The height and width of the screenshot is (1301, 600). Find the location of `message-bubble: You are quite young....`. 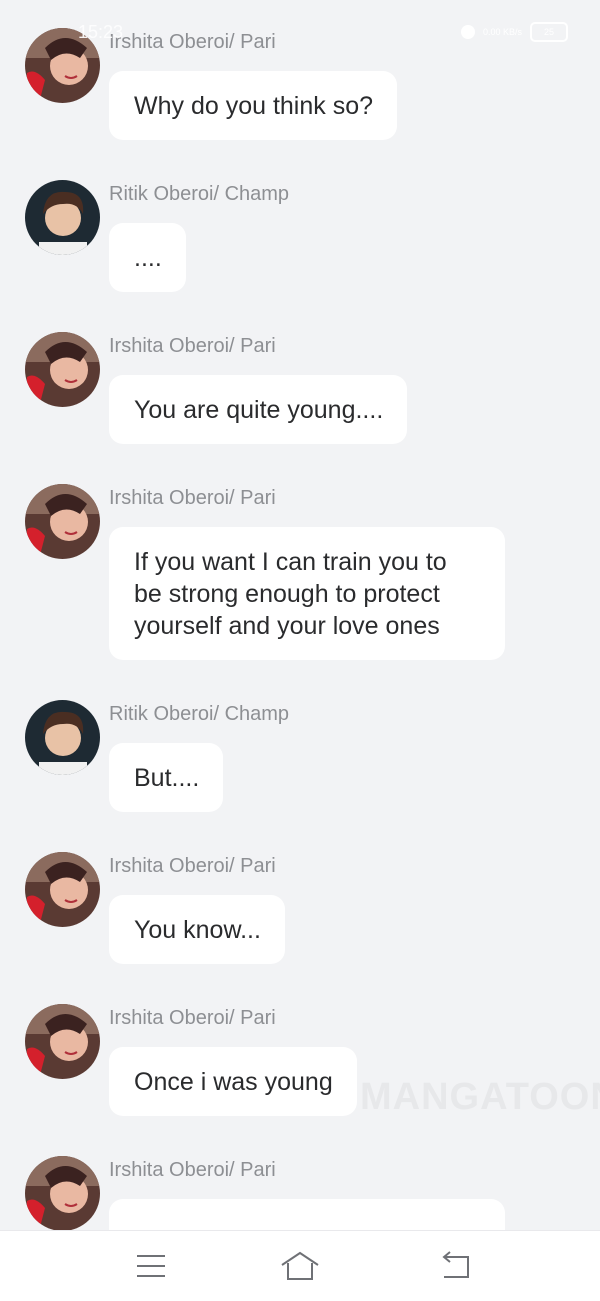

message-bubble: You are quite young.... is located at coordinates (258, 409).